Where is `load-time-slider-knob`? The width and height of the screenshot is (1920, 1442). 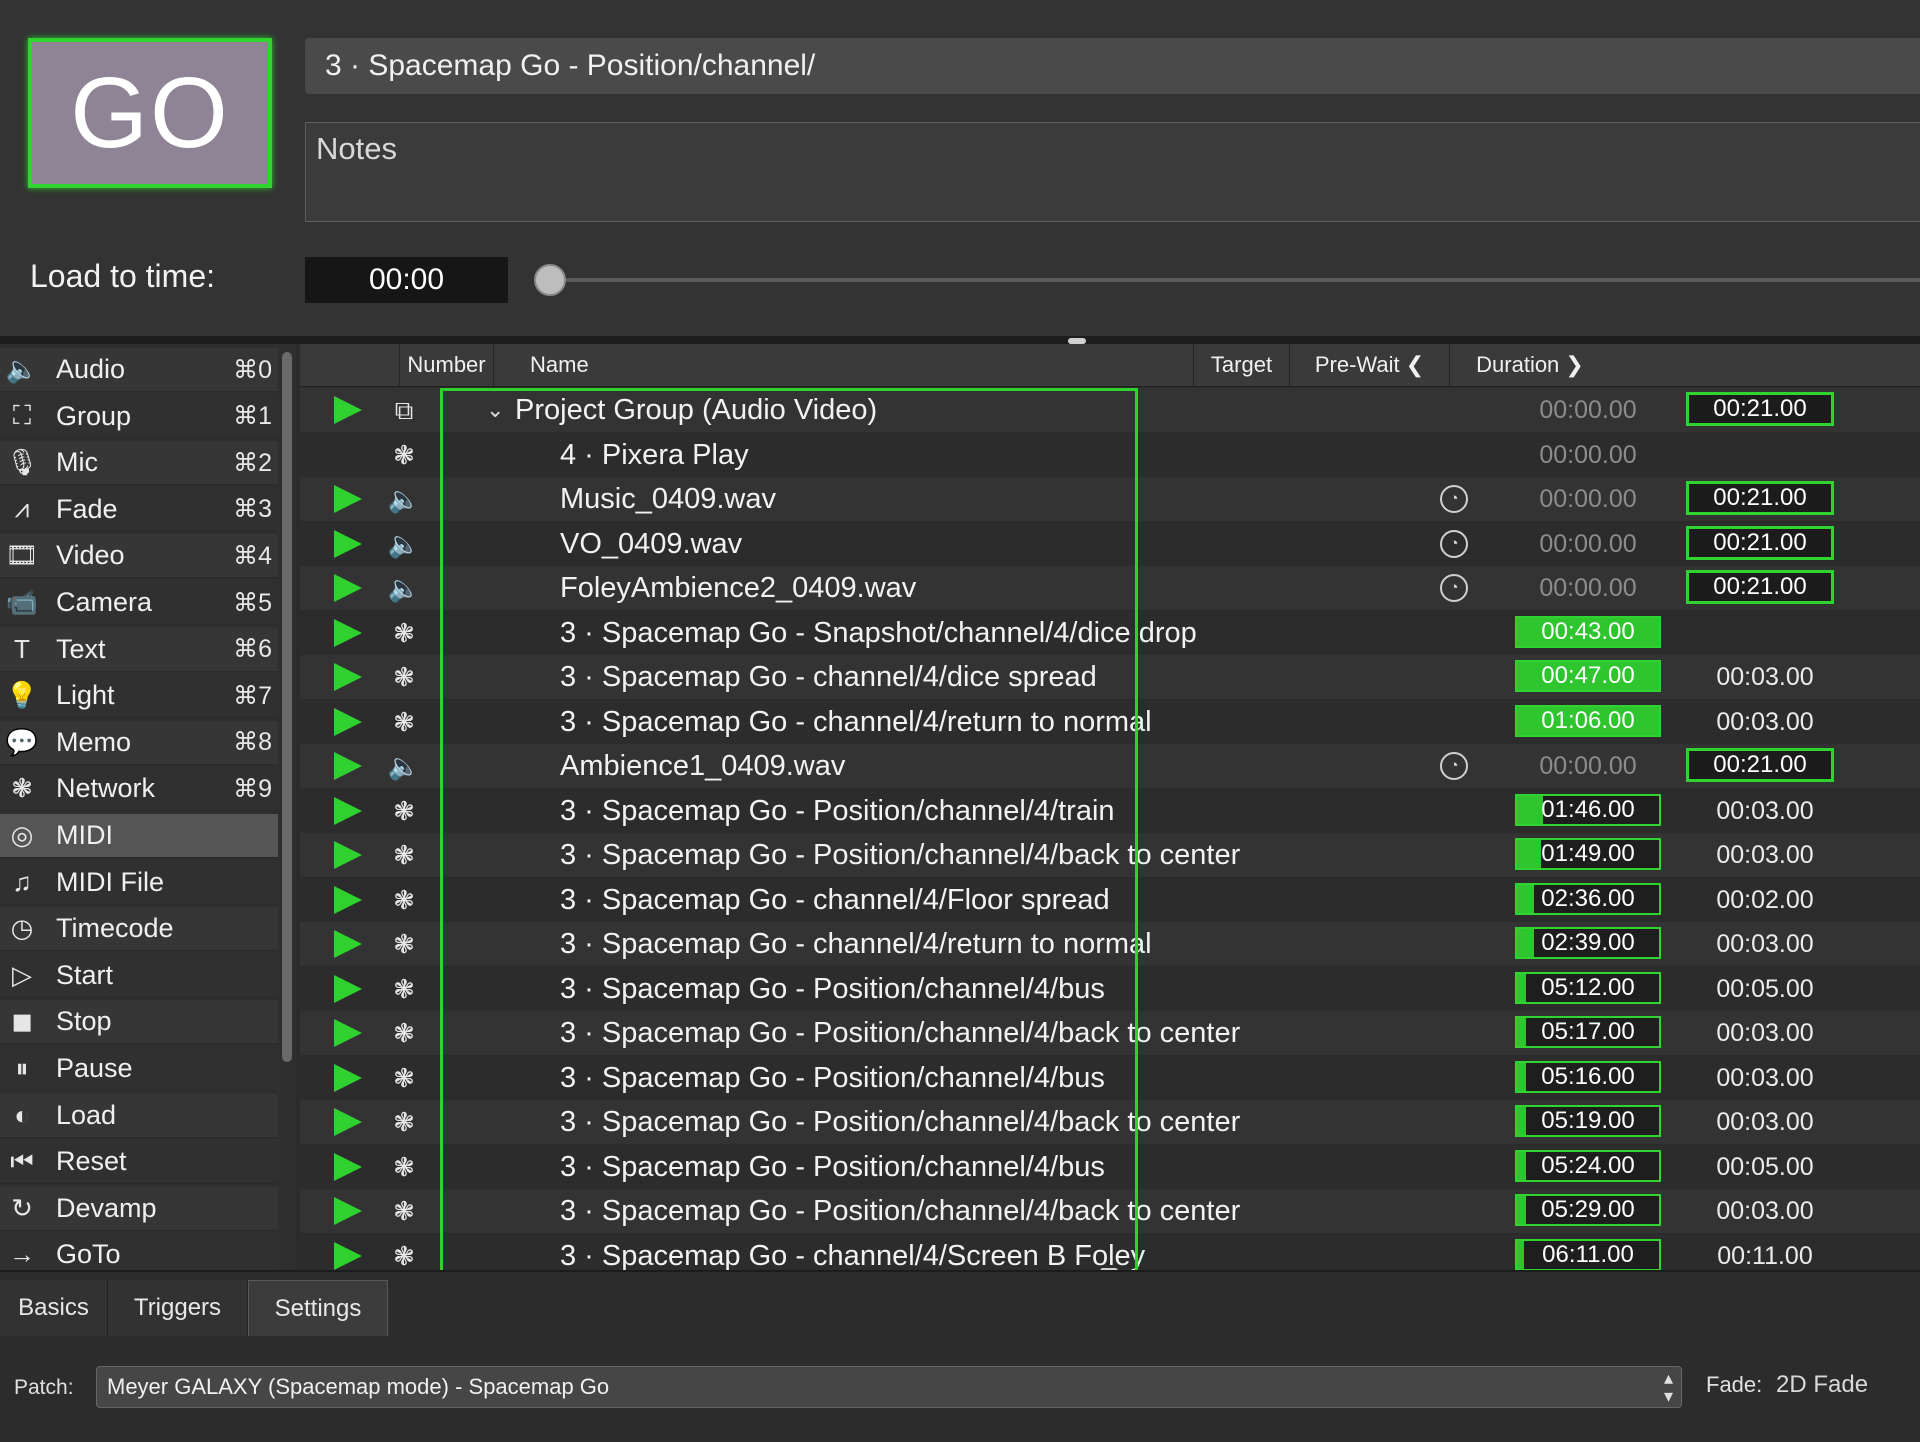
load-time-slider-knob is located at coordinates (550, 280).